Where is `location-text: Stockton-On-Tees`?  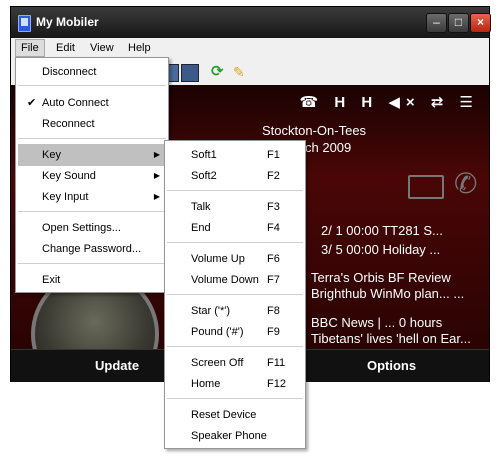
location-text: Stockton-On-Tees is located at coordinates (314, 130).